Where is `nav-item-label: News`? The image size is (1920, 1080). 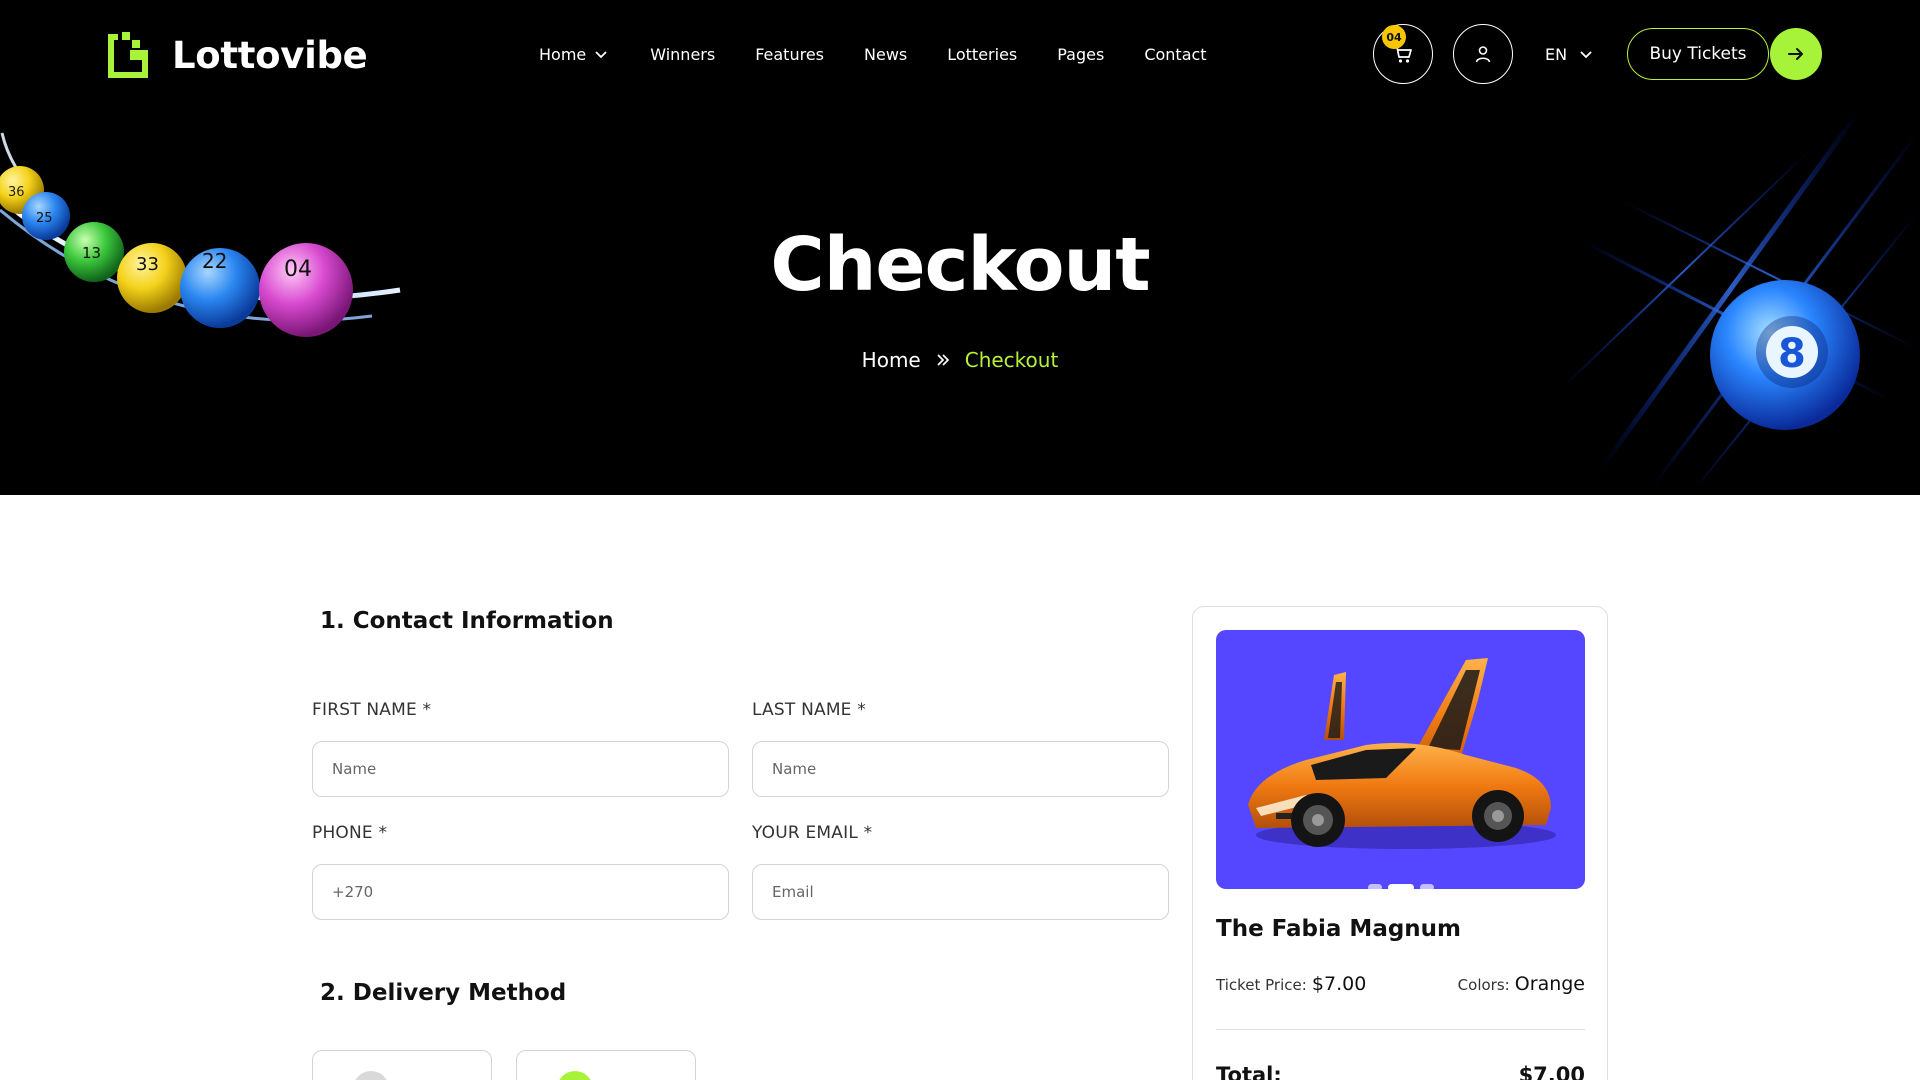 nav-item-label: News is located at coordinates (886, 54).